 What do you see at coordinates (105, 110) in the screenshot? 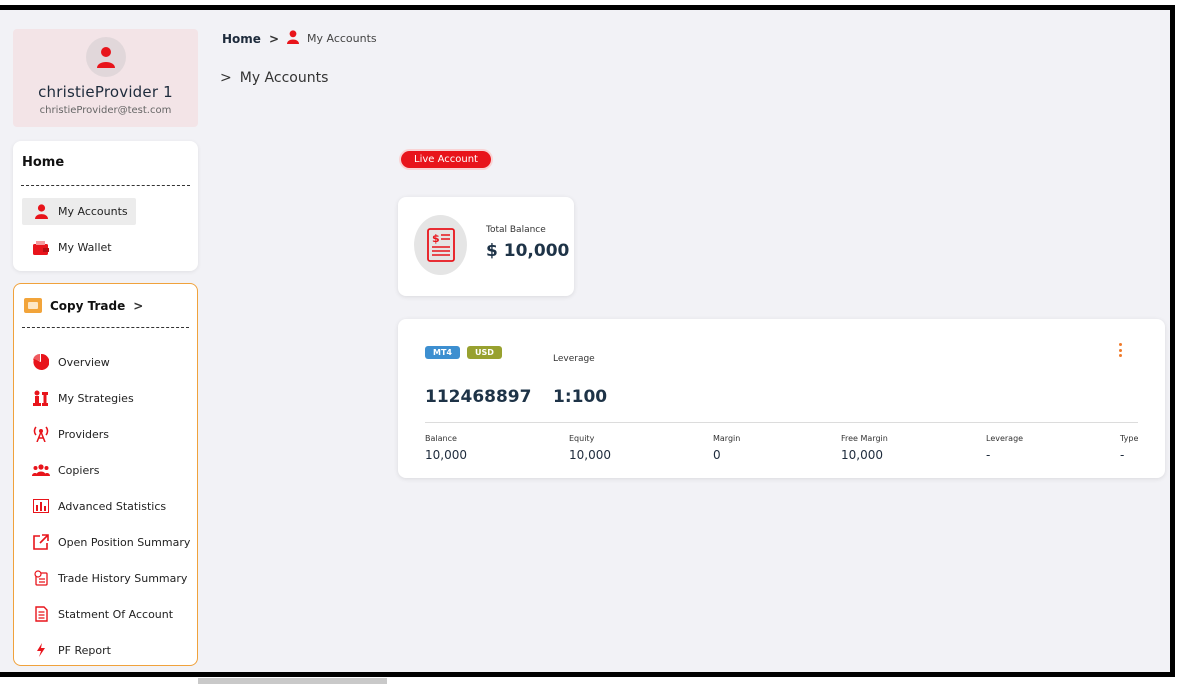
I see `profile-email: christieProvider@test.com` at bounding box center [105, 110].